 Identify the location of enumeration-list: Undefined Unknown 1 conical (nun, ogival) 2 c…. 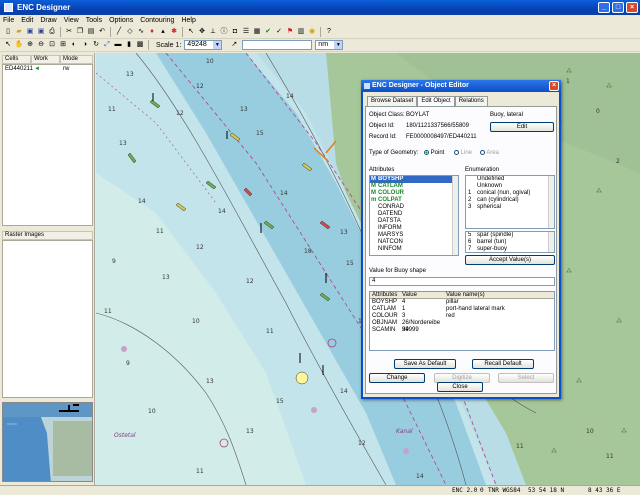
(510, 202).